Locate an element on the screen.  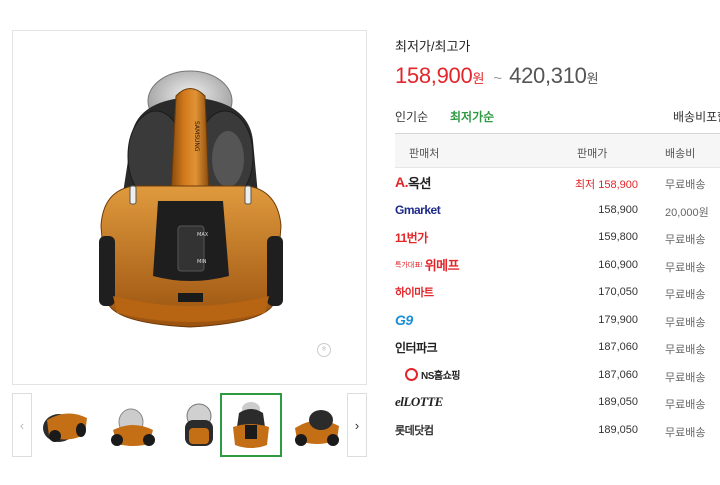
device-brand-text: SAMSUNG is located at coordinates (196, 136).